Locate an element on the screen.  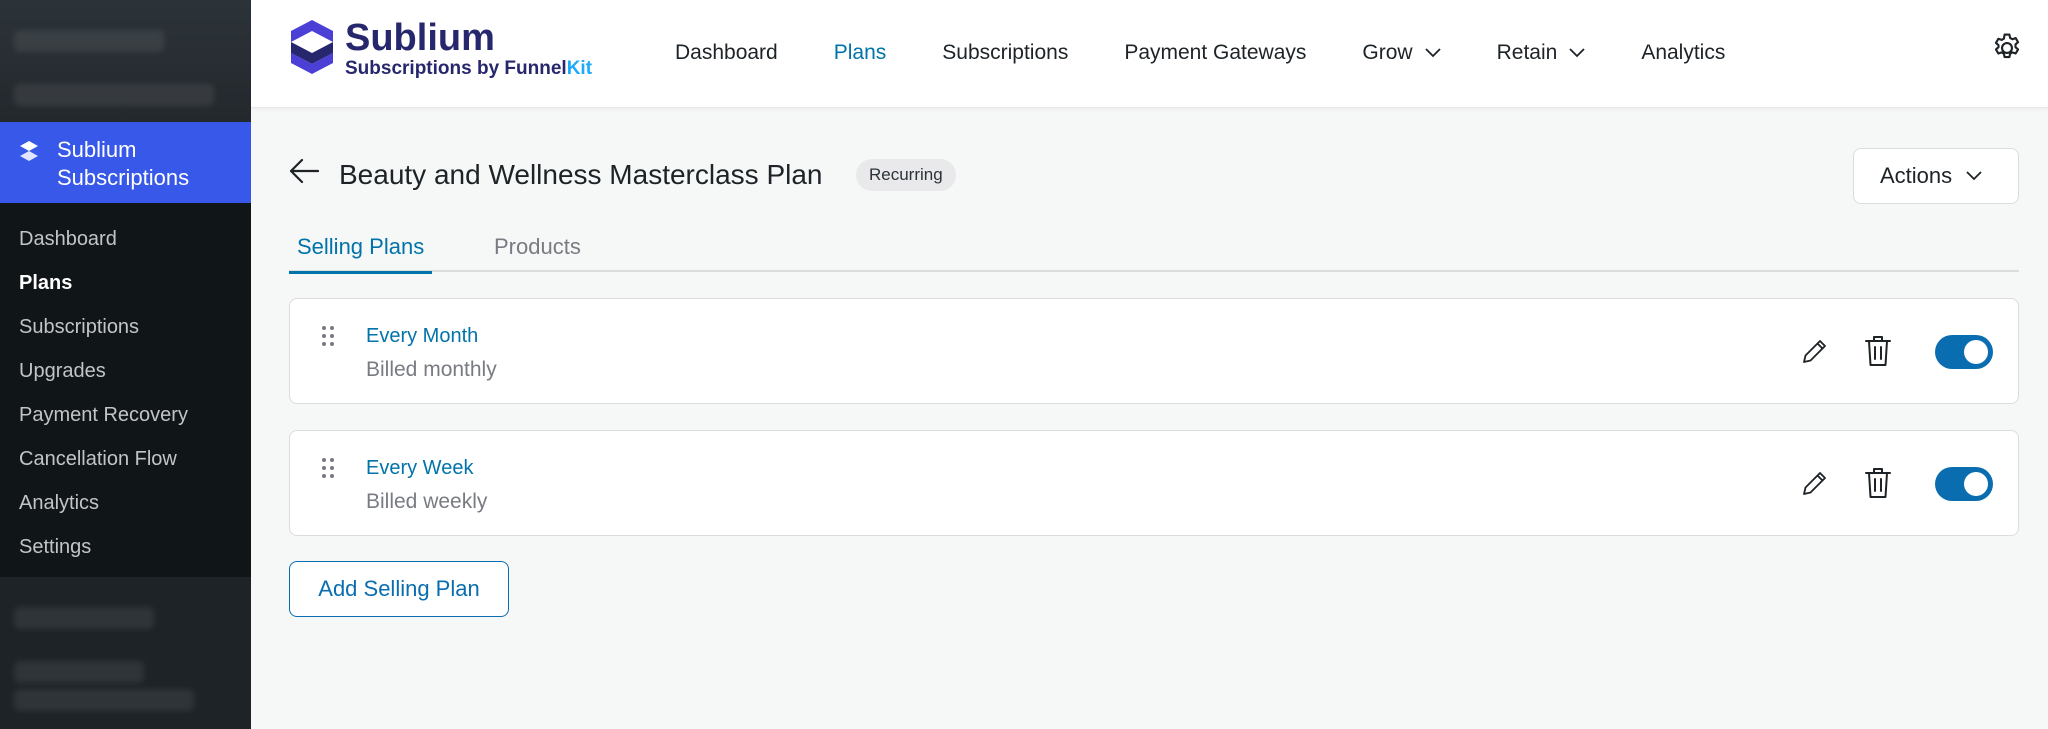
plan-description: Billed monthly is located at coordinates (431, 369).